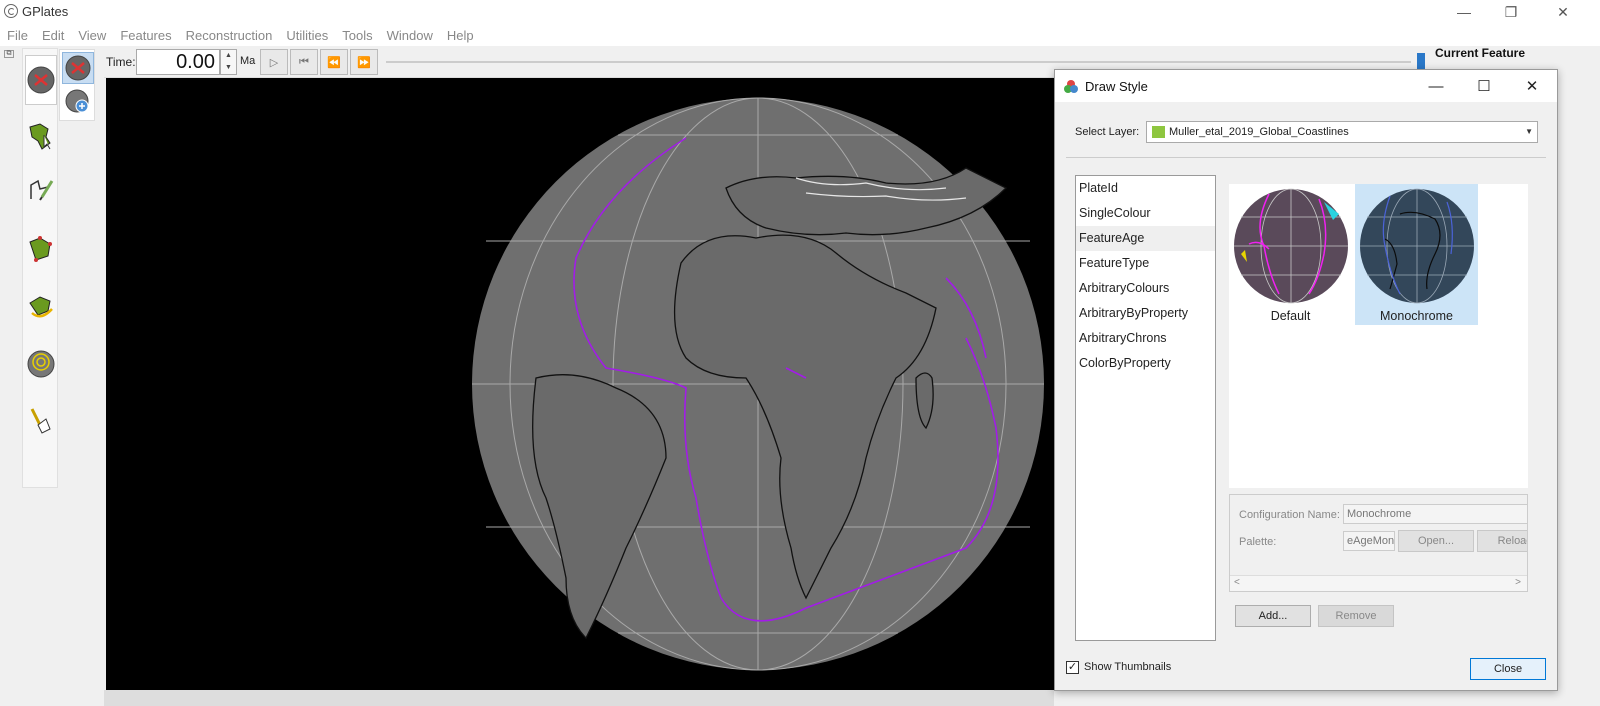 The image size is (1600, 706). I want to click on menu-tools: Tools, so click(357, 35).